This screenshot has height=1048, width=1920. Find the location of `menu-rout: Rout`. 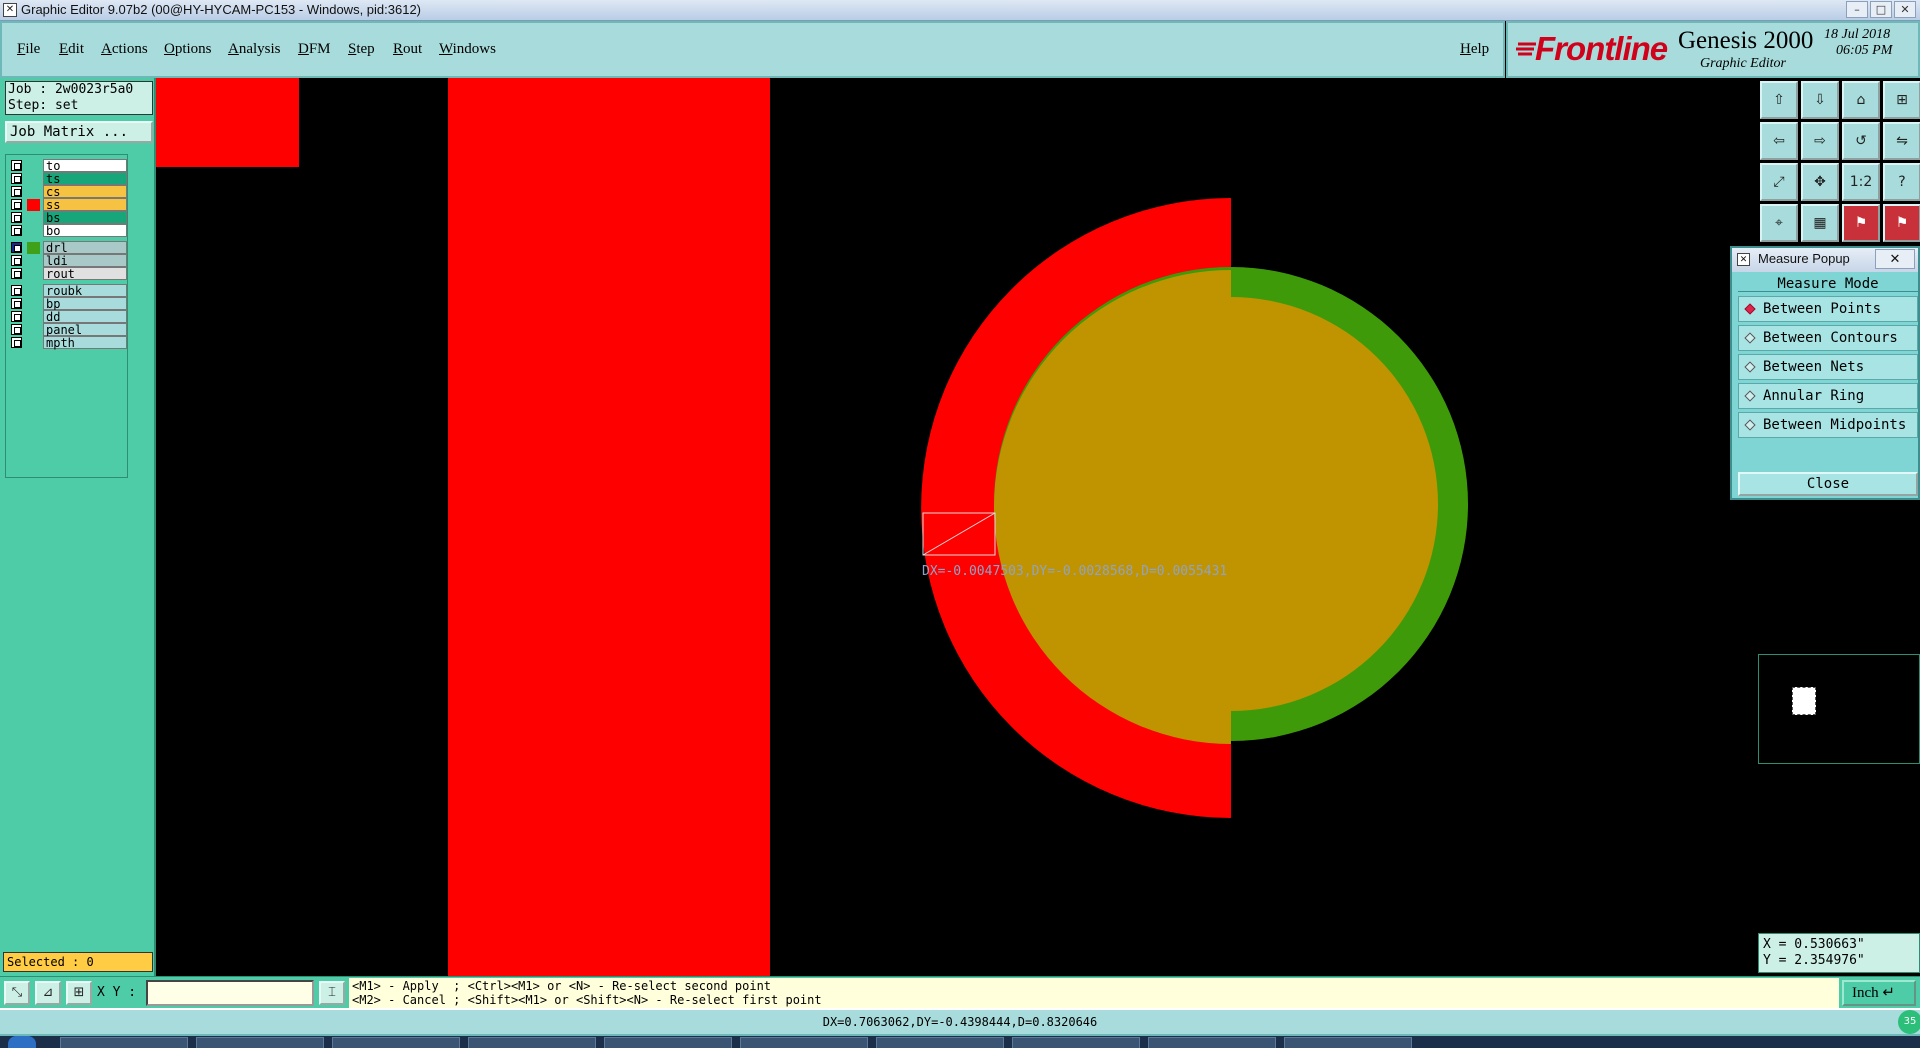

menu-rout: Rout is located at coordinates (407, 49).